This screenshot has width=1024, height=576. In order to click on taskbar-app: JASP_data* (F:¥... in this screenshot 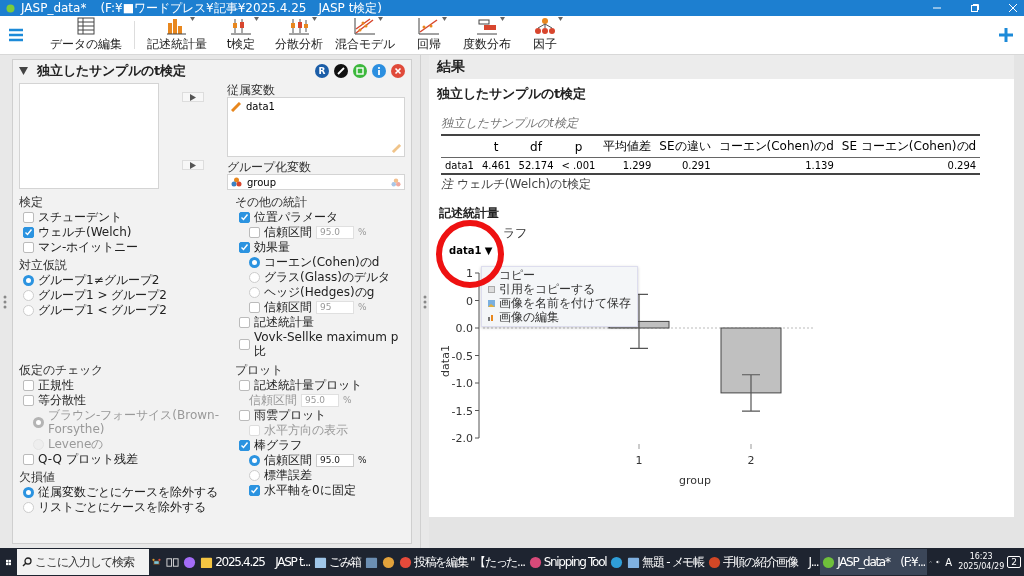, I will do `click(873, 562)`.